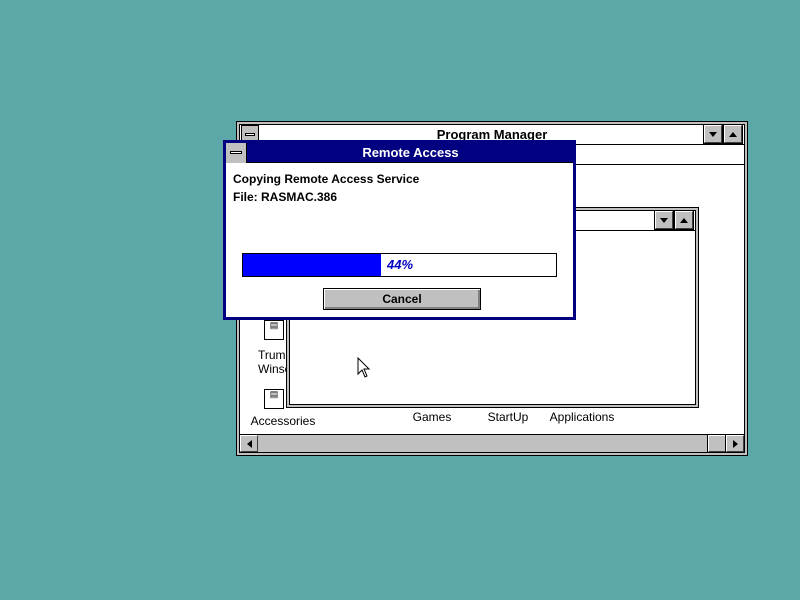 The width and height of the screenshot is (800, 600). I want to click on group-games-label: Games, so click(432, 417).